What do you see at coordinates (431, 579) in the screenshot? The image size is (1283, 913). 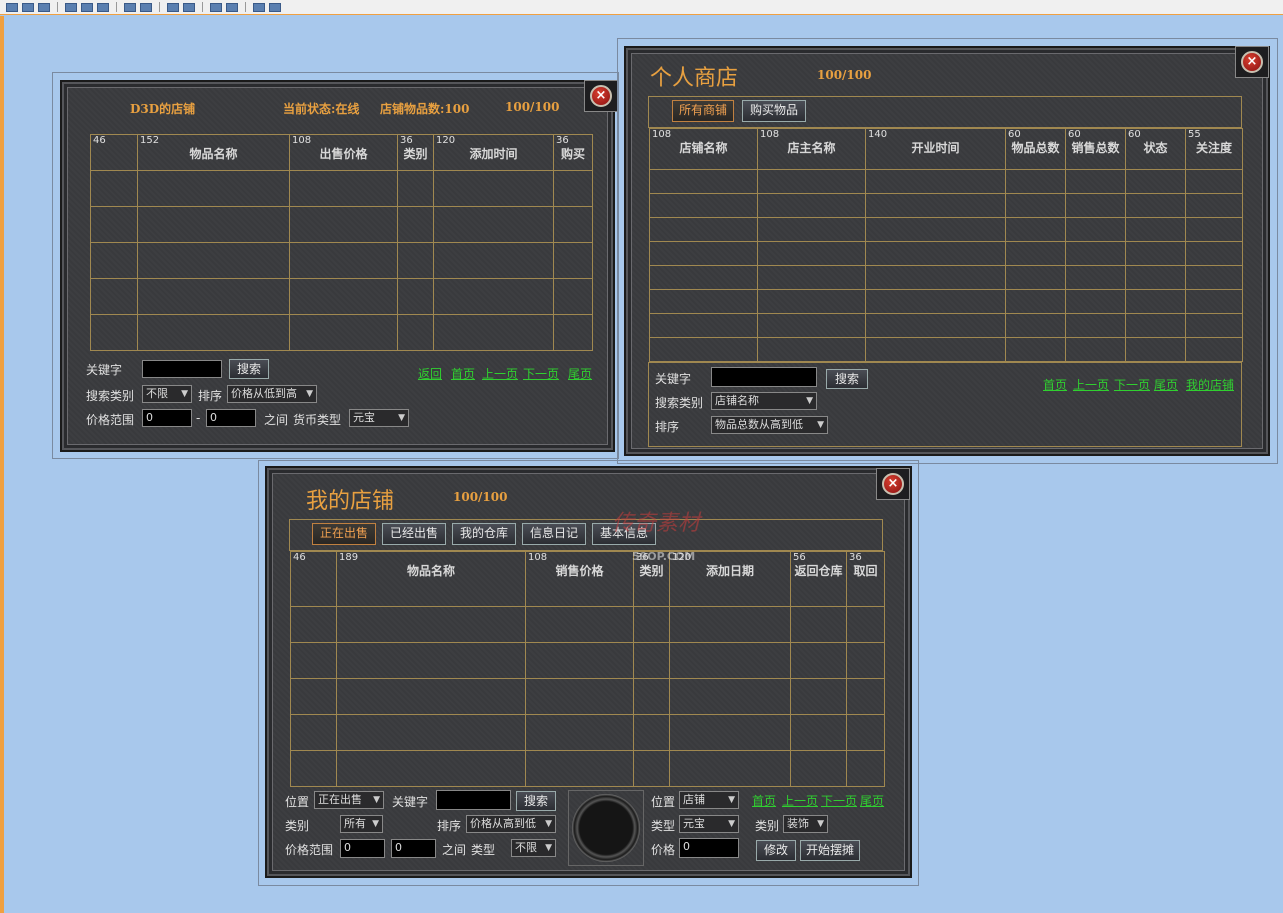 I see `column-header-item-name: 189 物品名称` at bounding box center [431, 579].